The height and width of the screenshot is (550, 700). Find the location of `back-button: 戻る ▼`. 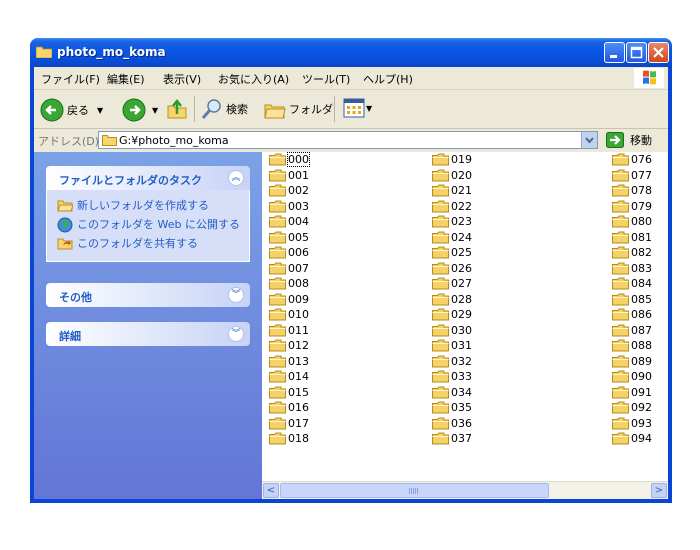

back-button: 戻る ▼ is located at coordinates (71, 110).